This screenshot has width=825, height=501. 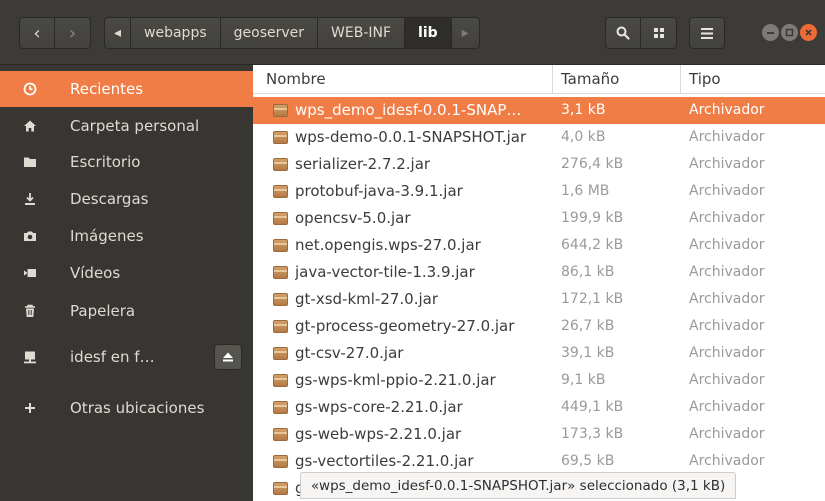 What do you see at coordinates (405, 326) in the screenshot?
I see `file-name: gt-process-geometry-27.0.jar` at bounding box center [405, 326].